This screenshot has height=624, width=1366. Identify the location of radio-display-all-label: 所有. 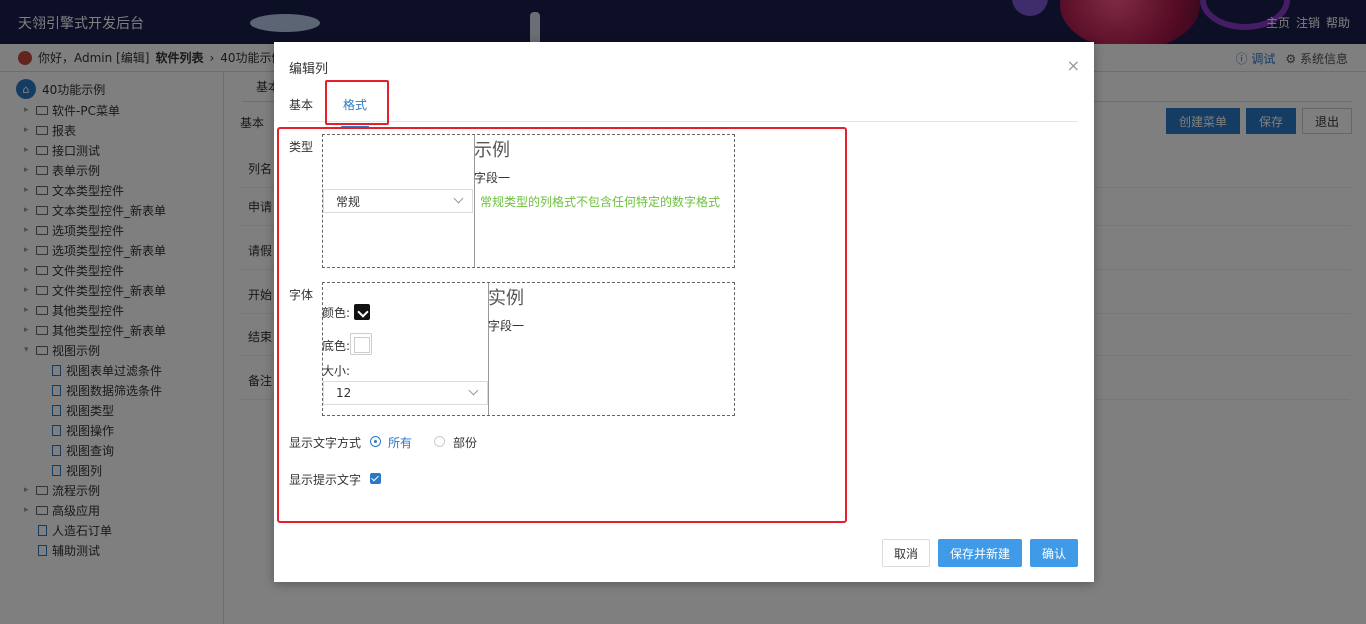
(400, 442).